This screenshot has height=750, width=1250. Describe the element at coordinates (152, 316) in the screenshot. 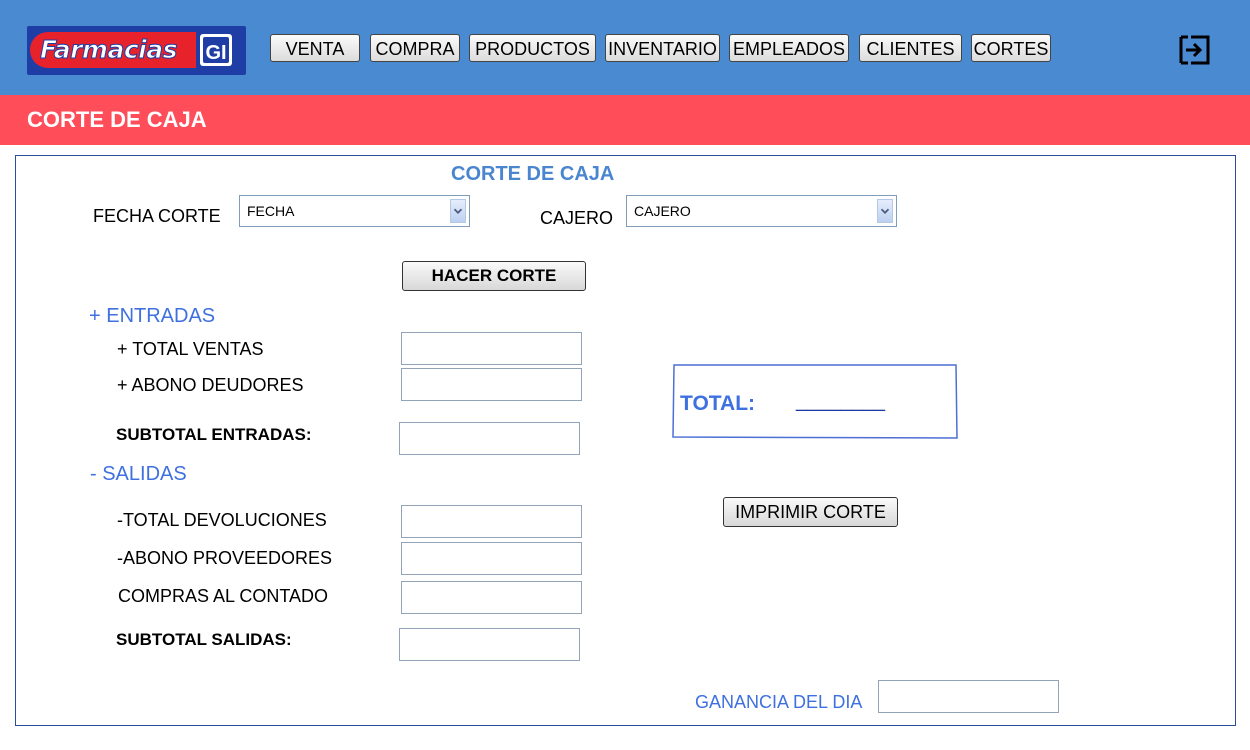

I see `entradas-heading: + ENTRADAS` at that location.